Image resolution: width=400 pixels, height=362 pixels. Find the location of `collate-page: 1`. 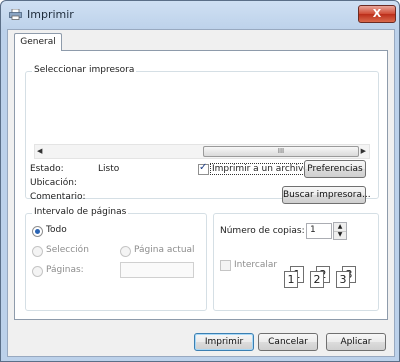

collate-page: 1 is located at coordinates (291, 279).